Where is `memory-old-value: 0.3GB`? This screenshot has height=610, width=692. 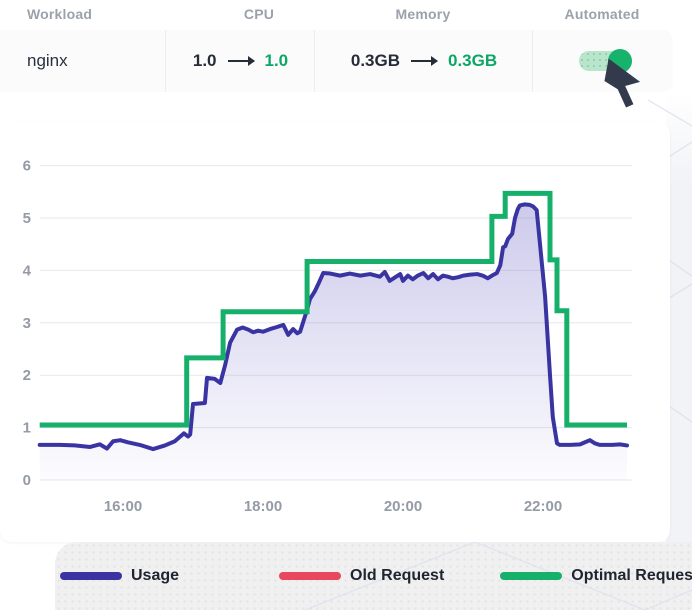 memory-old-value: 0.3GB is located at coordinates (375, 60).